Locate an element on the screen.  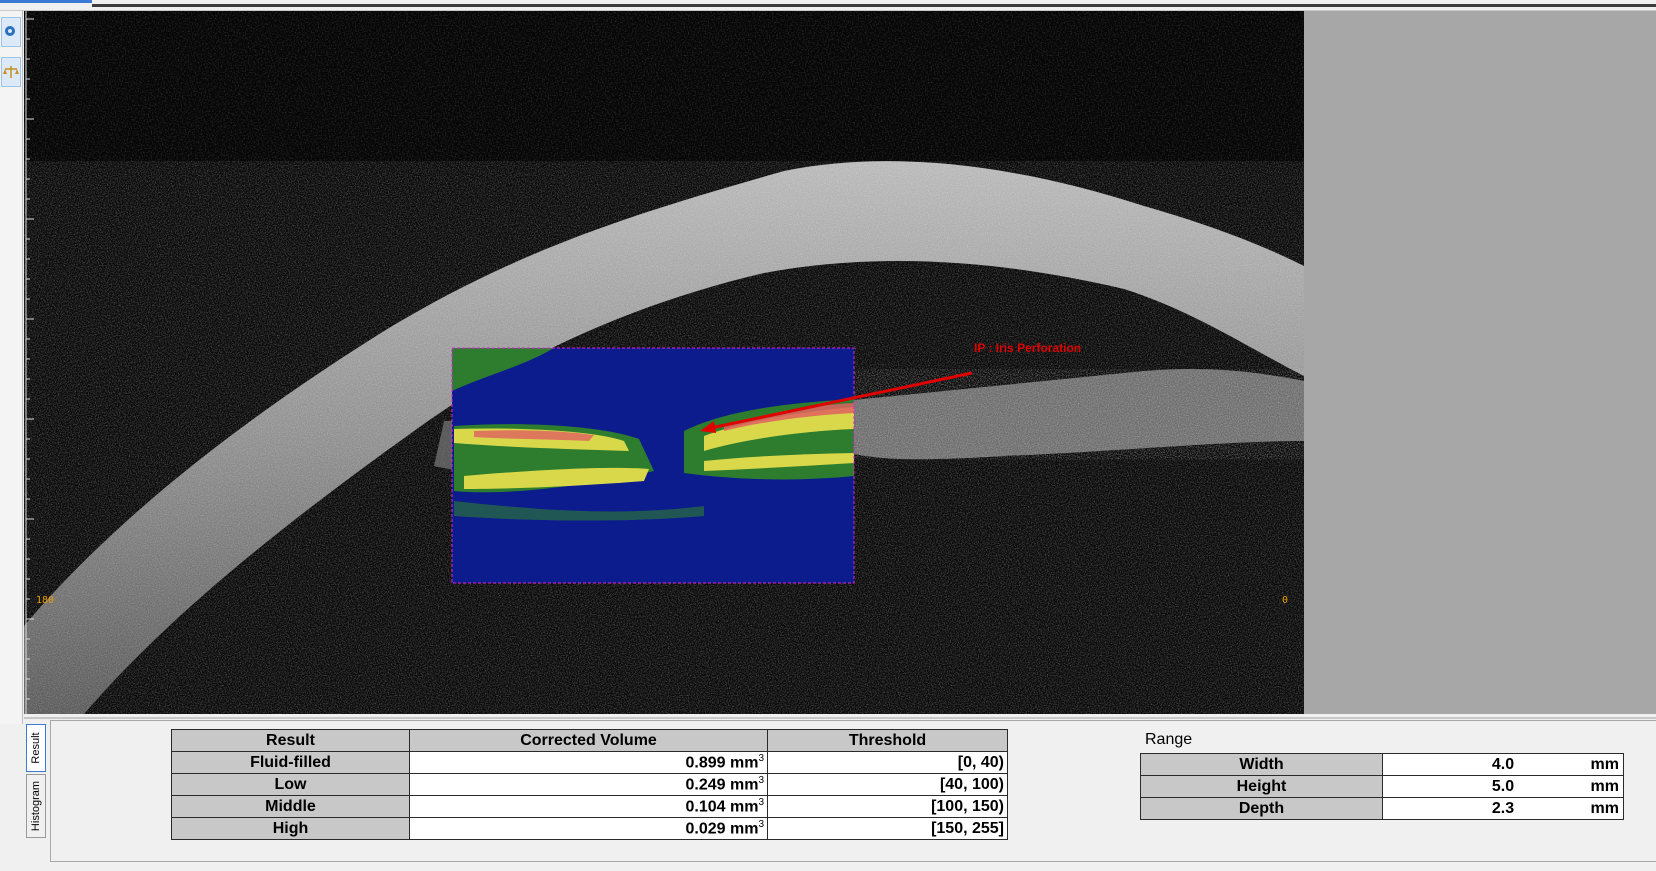
row-label: Height is located at coordinates (1261, 786).